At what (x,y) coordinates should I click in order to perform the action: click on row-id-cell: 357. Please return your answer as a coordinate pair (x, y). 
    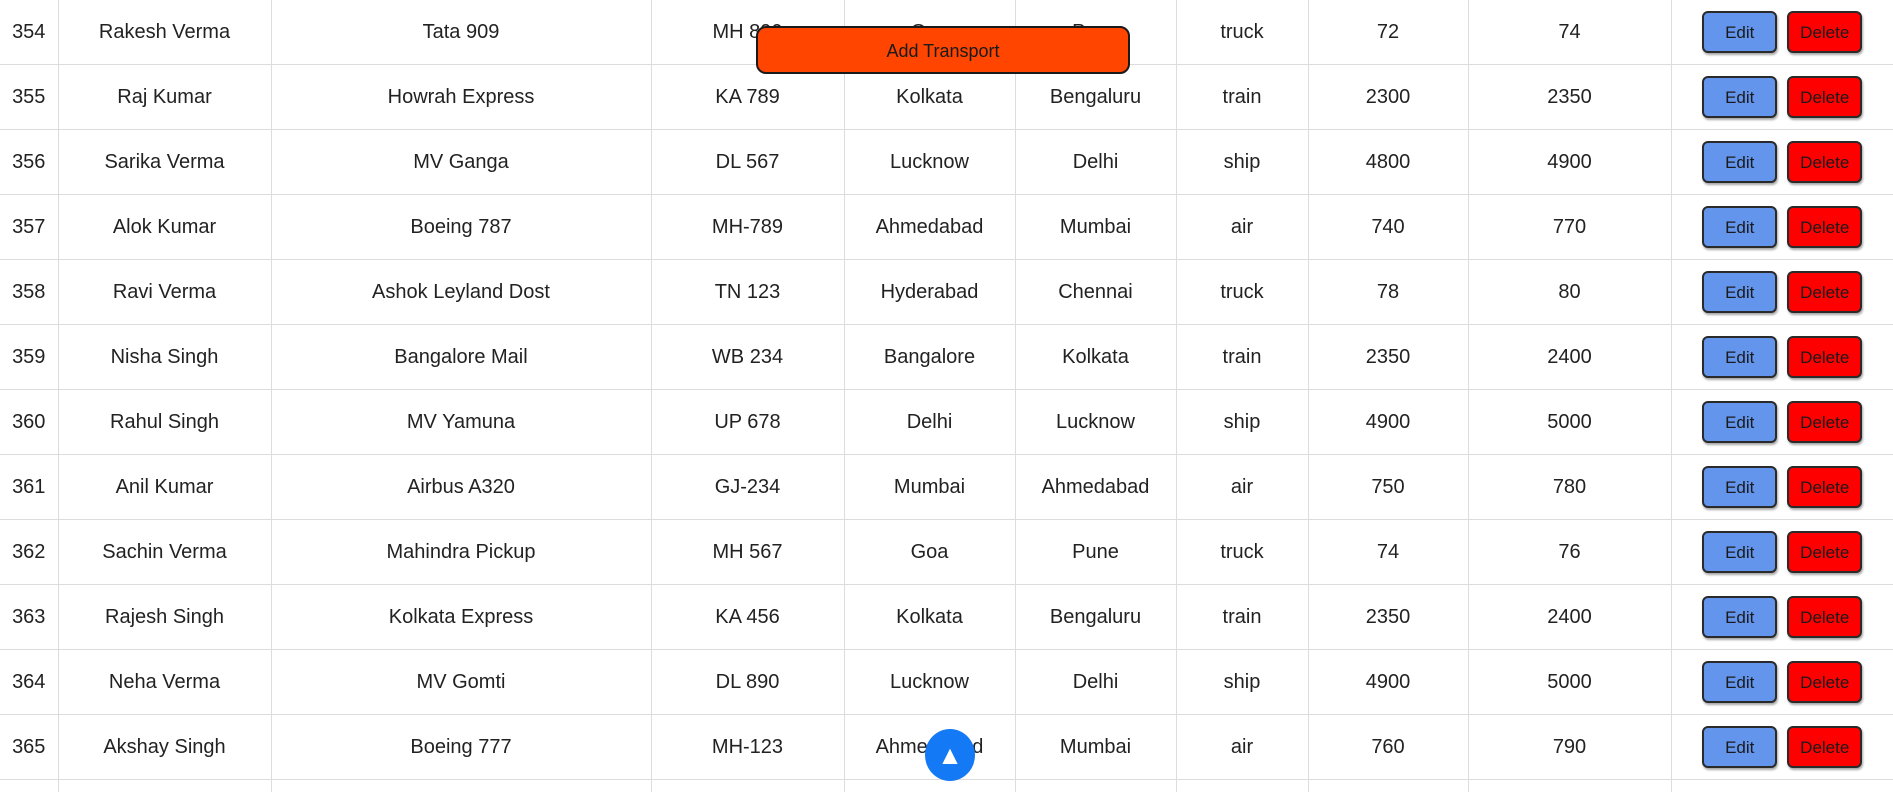
    Looking at the image, I should click on (29, 227).